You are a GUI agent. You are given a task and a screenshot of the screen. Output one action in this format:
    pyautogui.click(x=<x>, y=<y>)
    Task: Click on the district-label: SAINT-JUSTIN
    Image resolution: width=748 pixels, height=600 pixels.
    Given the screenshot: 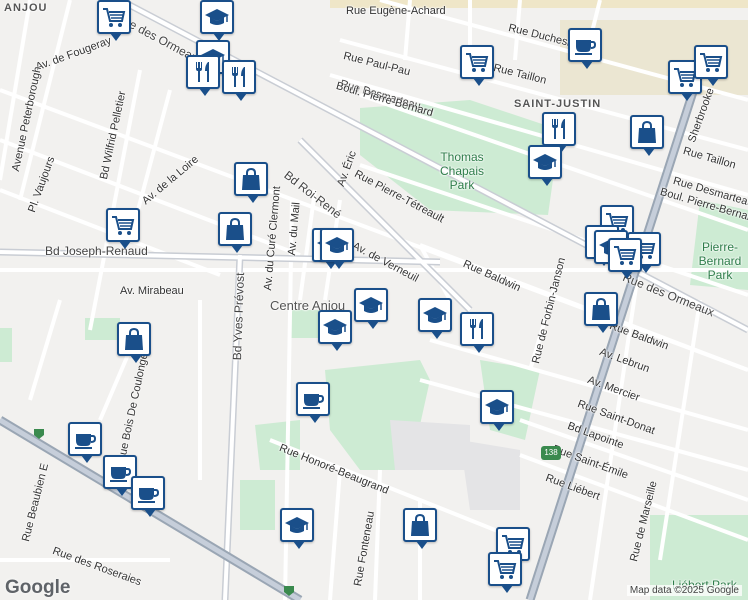 What is the action you would take?
    pyautogui.click(x=558, y=104)
    